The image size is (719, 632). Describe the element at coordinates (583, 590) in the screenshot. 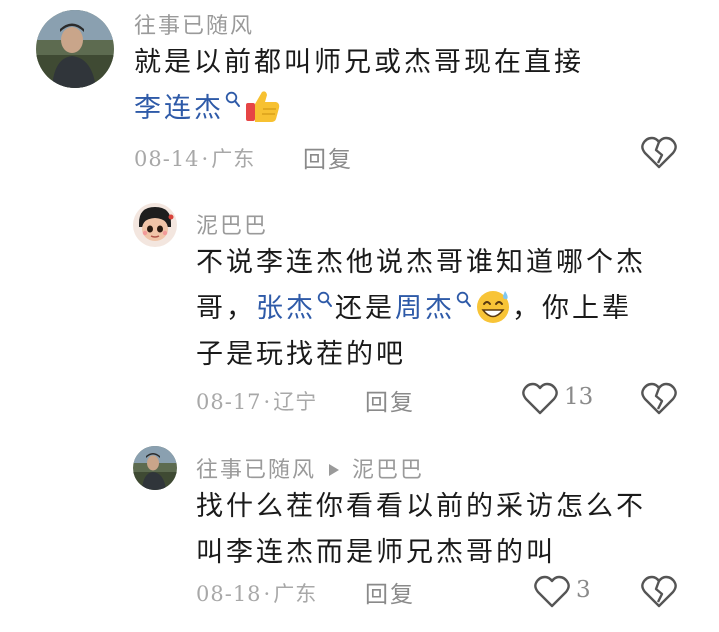

I see `like-count: 3` at that location.